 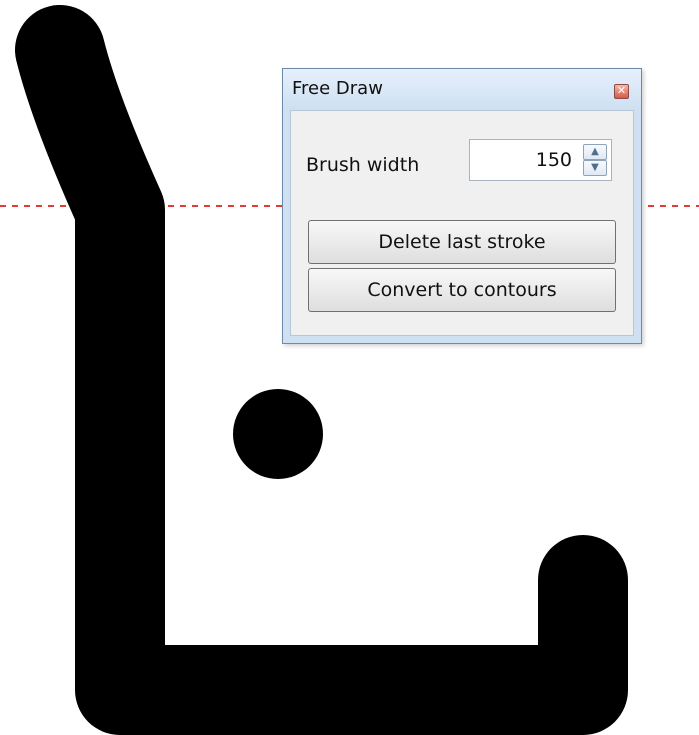 I want to click on brush-width-value: 150, so click(x=554, y=160).